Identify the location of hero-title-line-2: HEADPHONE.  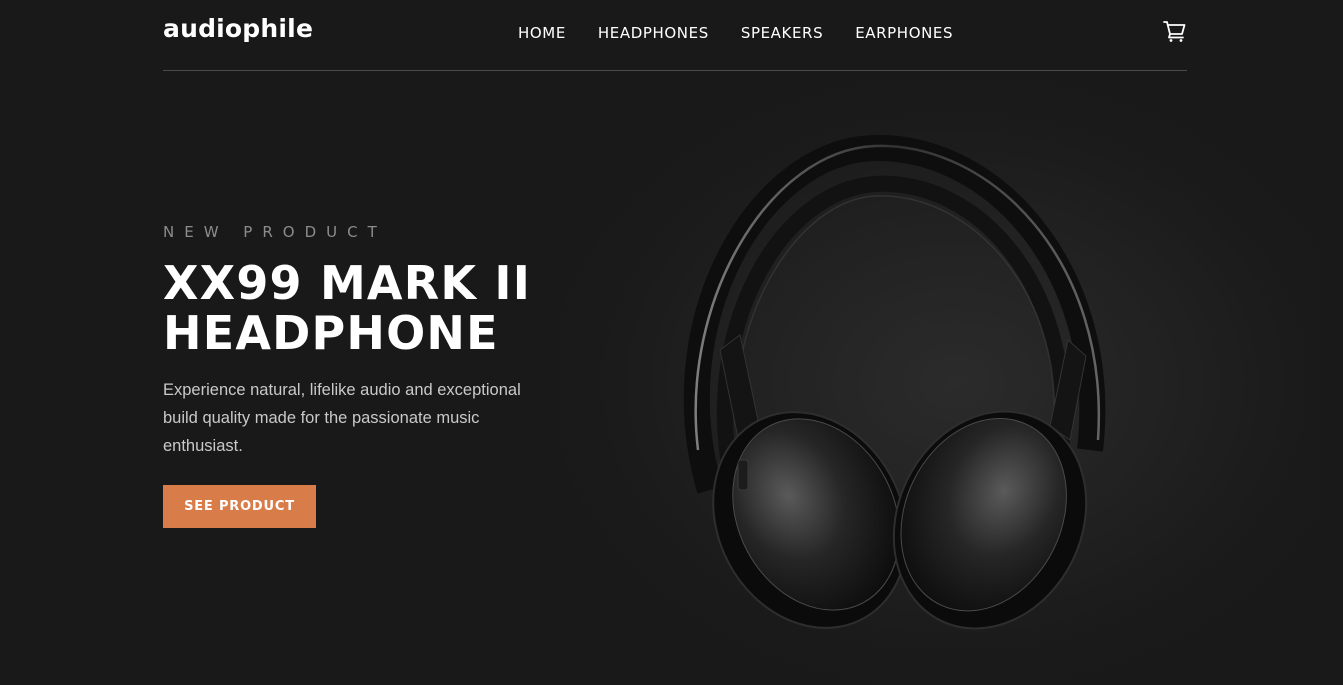
(331, 333).